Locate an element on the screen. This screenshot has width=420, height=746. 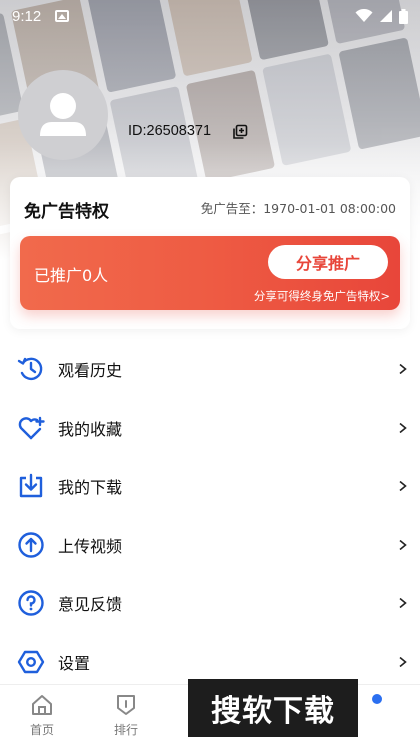
share-hint-link: 分享可得终身免广告特权> is located at coordinates (322, 296).